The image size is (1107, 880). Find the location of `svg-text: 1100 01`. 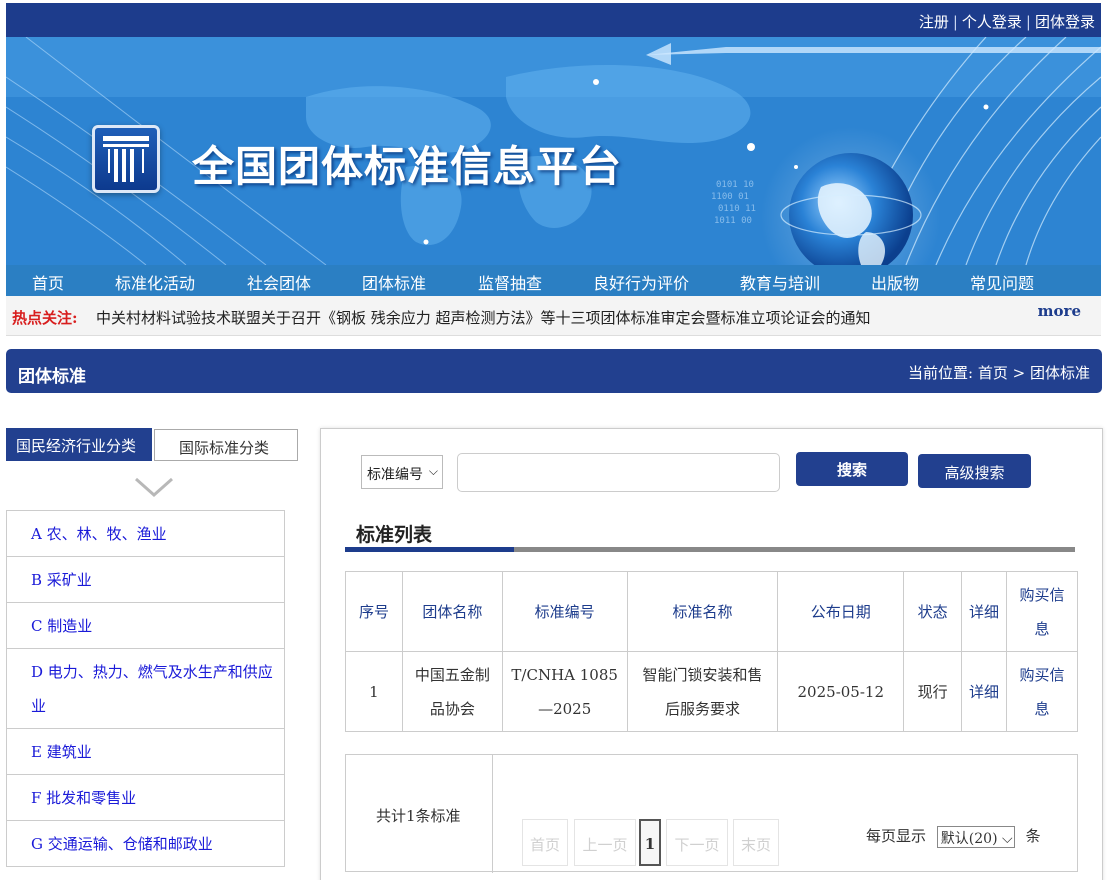

svg-text: 1100 01 is located at coordinates (730, 197).